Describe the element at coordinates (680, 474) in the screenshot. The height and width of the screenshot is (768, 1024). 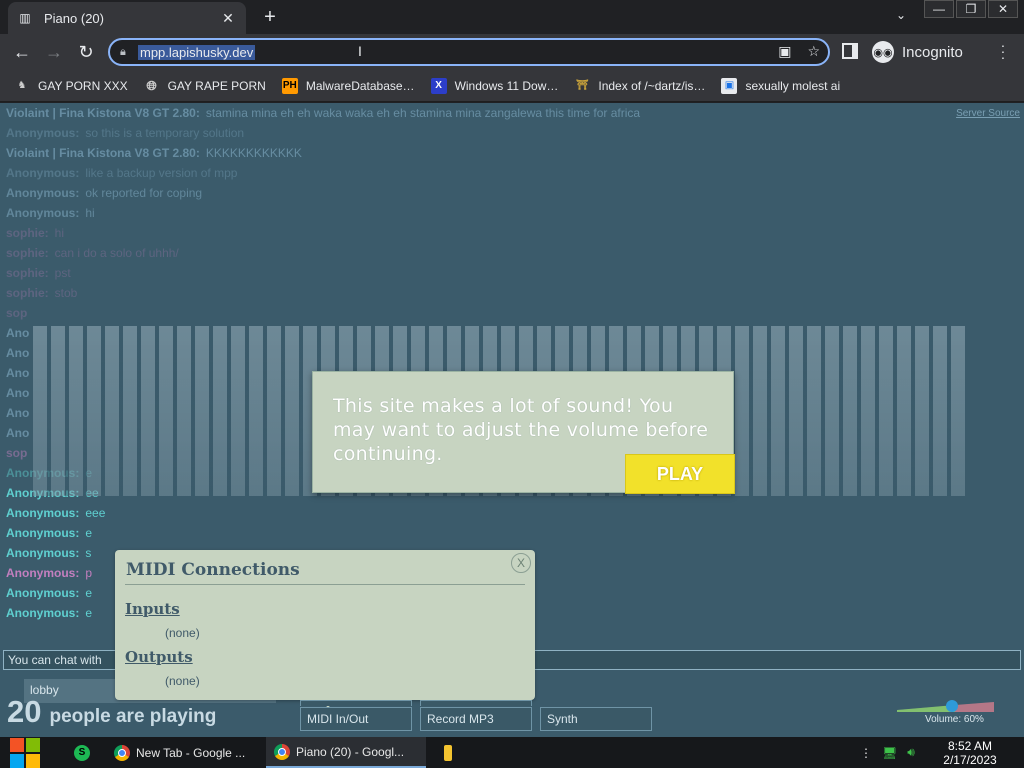
I see `play-button: PLAY` at that location.